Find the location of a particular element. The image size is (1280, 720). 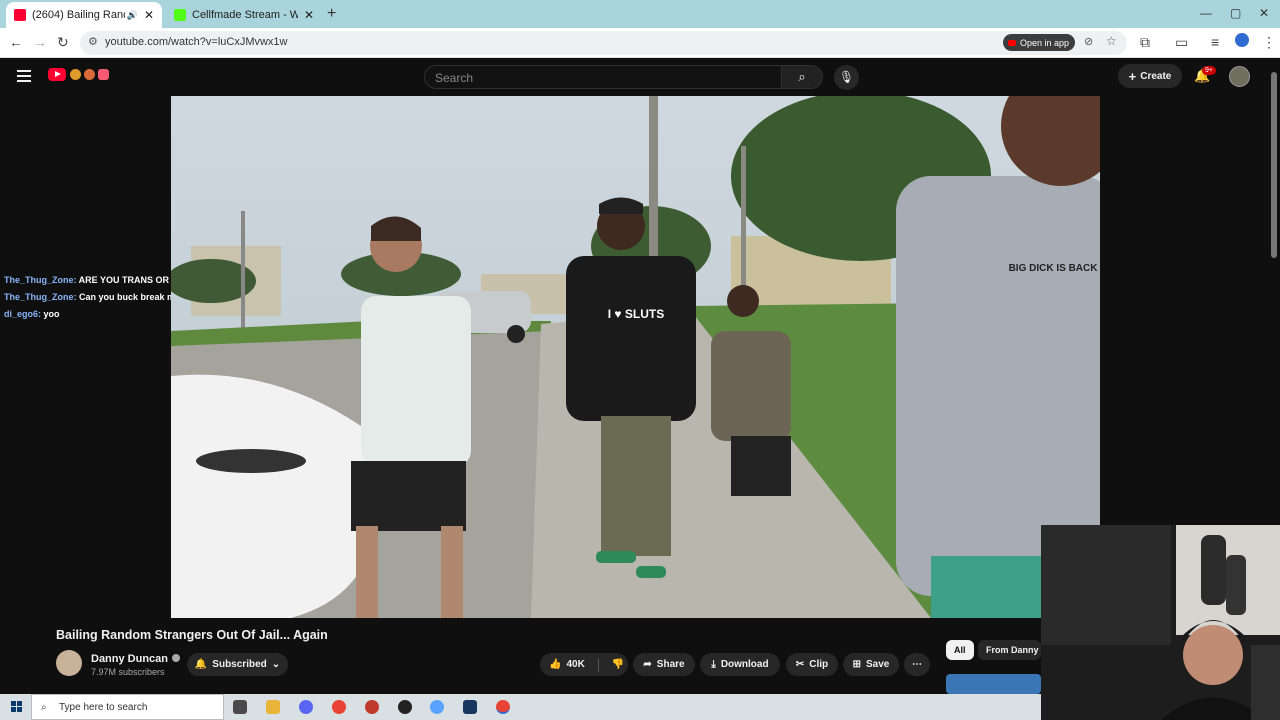

save-button: ⊞ Save is located at coordinates (871, 664).